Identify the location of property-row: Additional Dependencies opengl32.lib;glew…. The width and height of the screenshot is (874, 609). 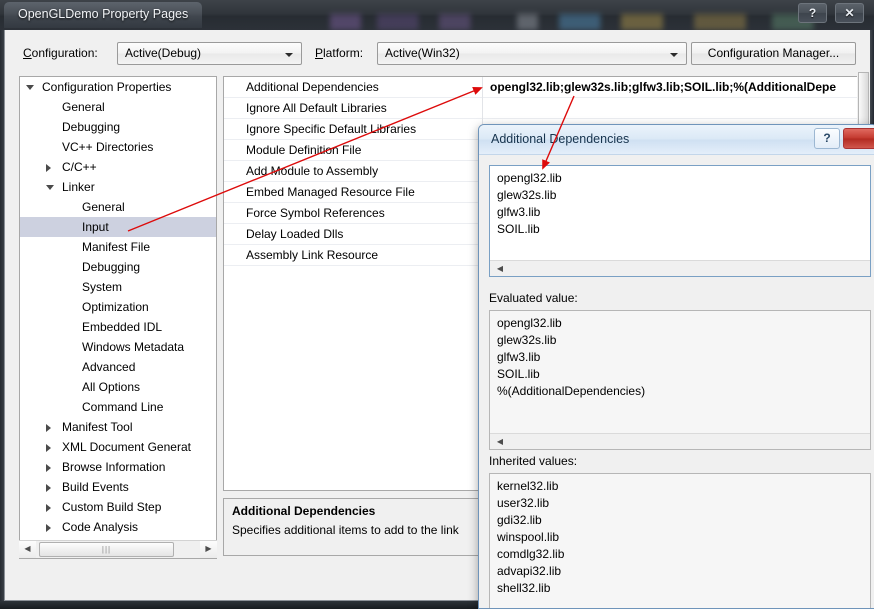
(543, 87).